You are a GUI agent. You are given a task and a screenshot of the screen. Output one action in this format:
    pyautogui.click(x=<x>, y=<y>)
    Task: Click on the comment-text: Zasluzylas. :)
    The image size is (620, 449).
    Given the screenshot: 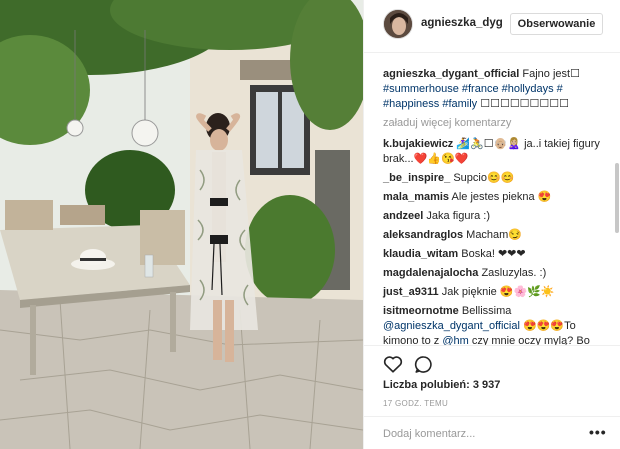 What is the action you would take?
    pyautogui.click(x=514, y=273)
    